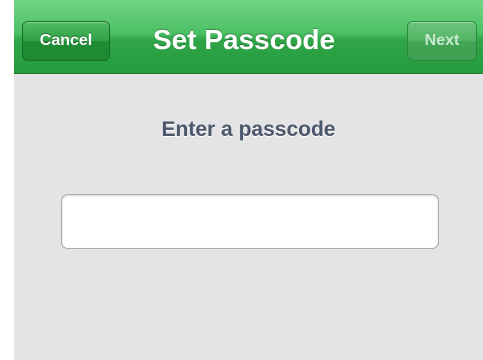 The height and width of the screenshot is (360, 483). Describe the element at coordinates (442, 41) in the screenshot. I see `next-button: Next` at that location.